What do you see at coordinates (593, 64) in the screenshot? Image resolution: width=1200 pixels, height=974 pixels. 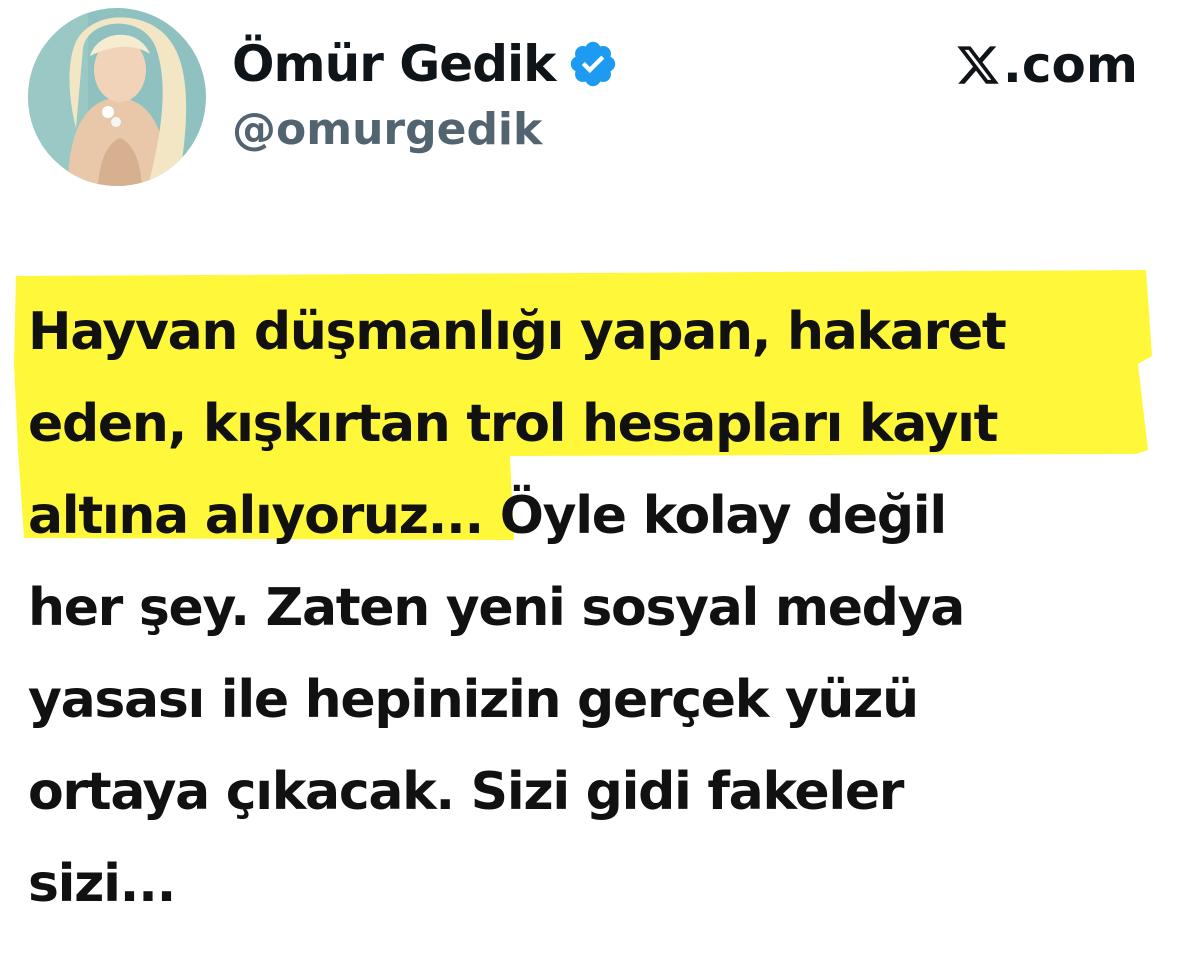 I see `verified-badge-icon` at bounding box center [593, 64].